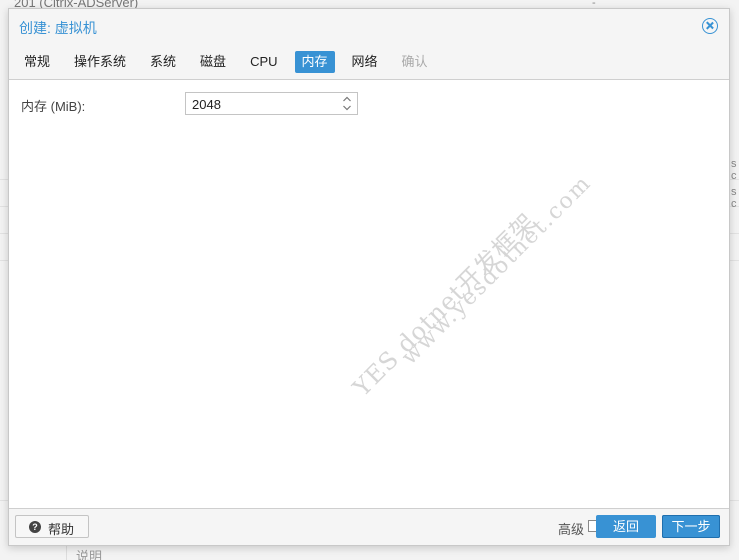  What do you see at coordinates (213, 62) in the screenshot?
I see `tab-disk: 磁盘` at bounding box center [213, 62].